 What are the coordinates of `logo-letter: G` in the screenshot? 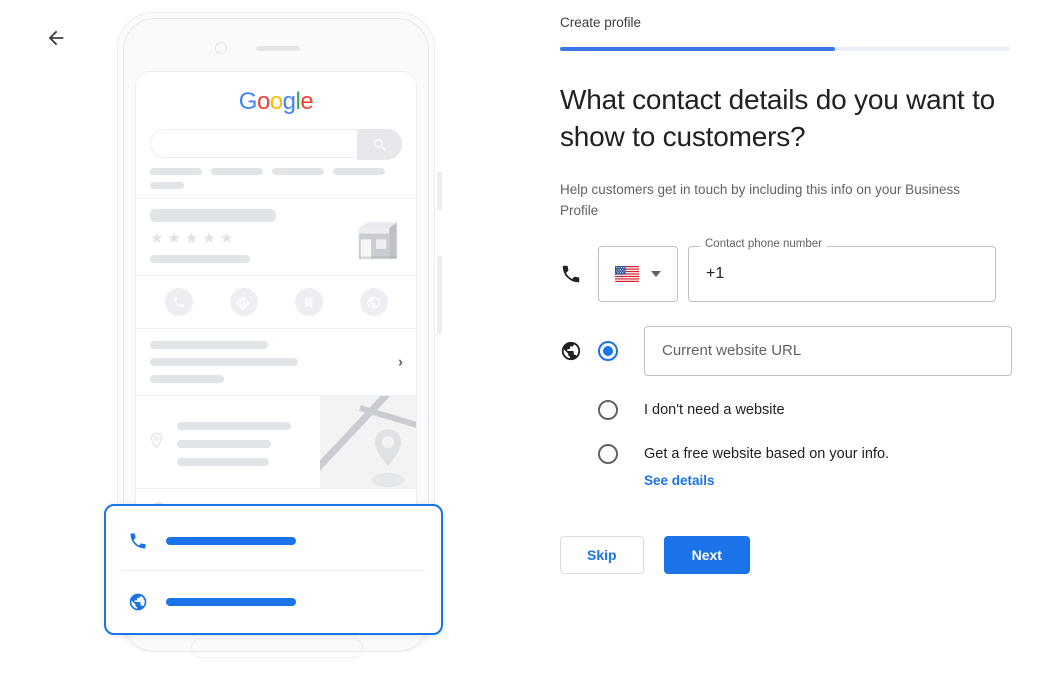 It's located at (248, 101).